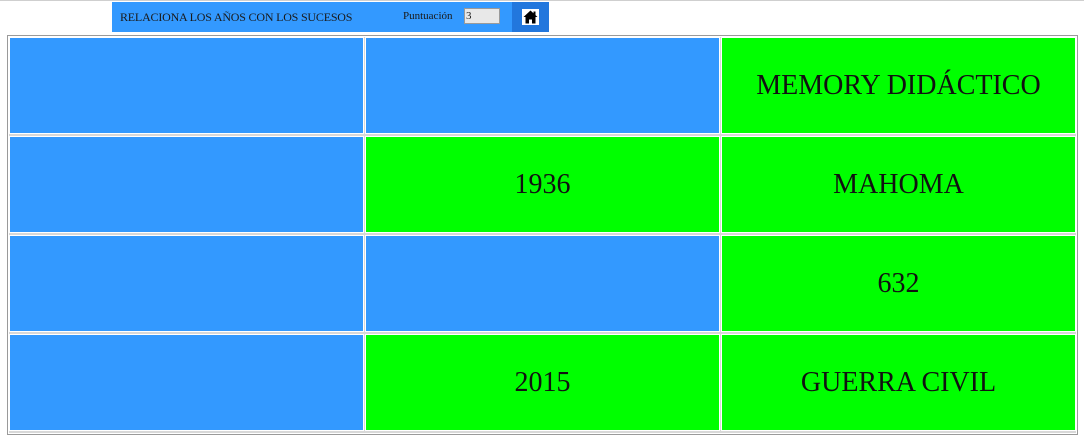 This screenshot has width=1084, height=441. I want to click on game-instructions: RELACIONA LOS AÑOS CON LOS SUCESOS, so click(236, 17).